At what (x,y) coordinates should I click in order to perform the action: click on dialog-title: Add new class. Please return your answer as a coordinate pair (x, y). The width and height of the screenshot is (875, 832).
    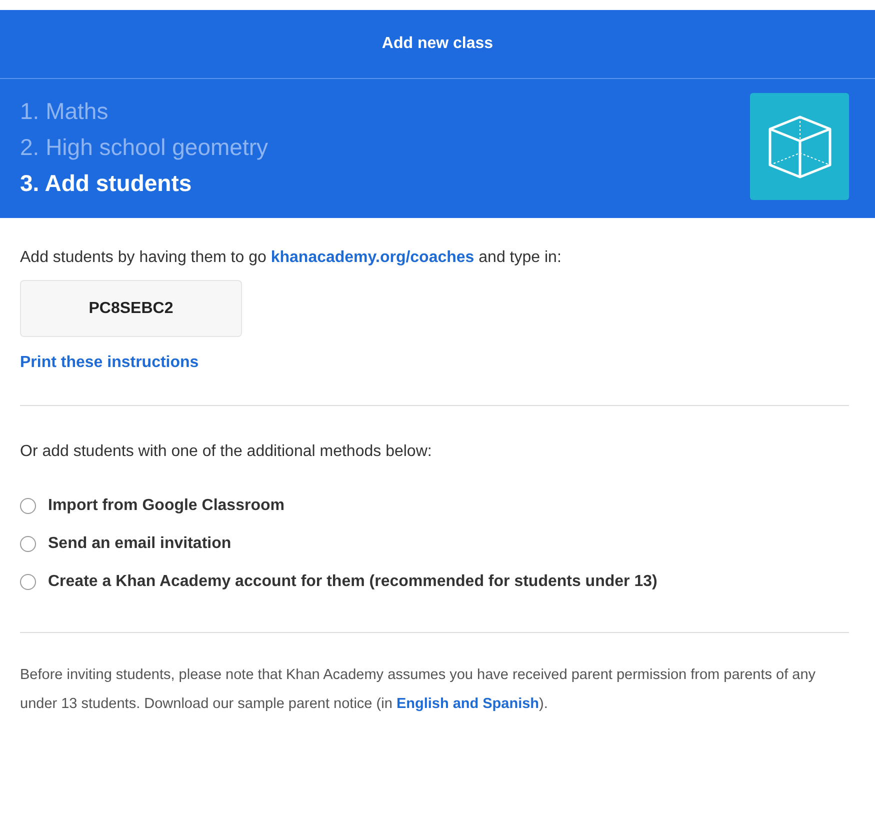
    Looking at the image, I should click on (438, 44).